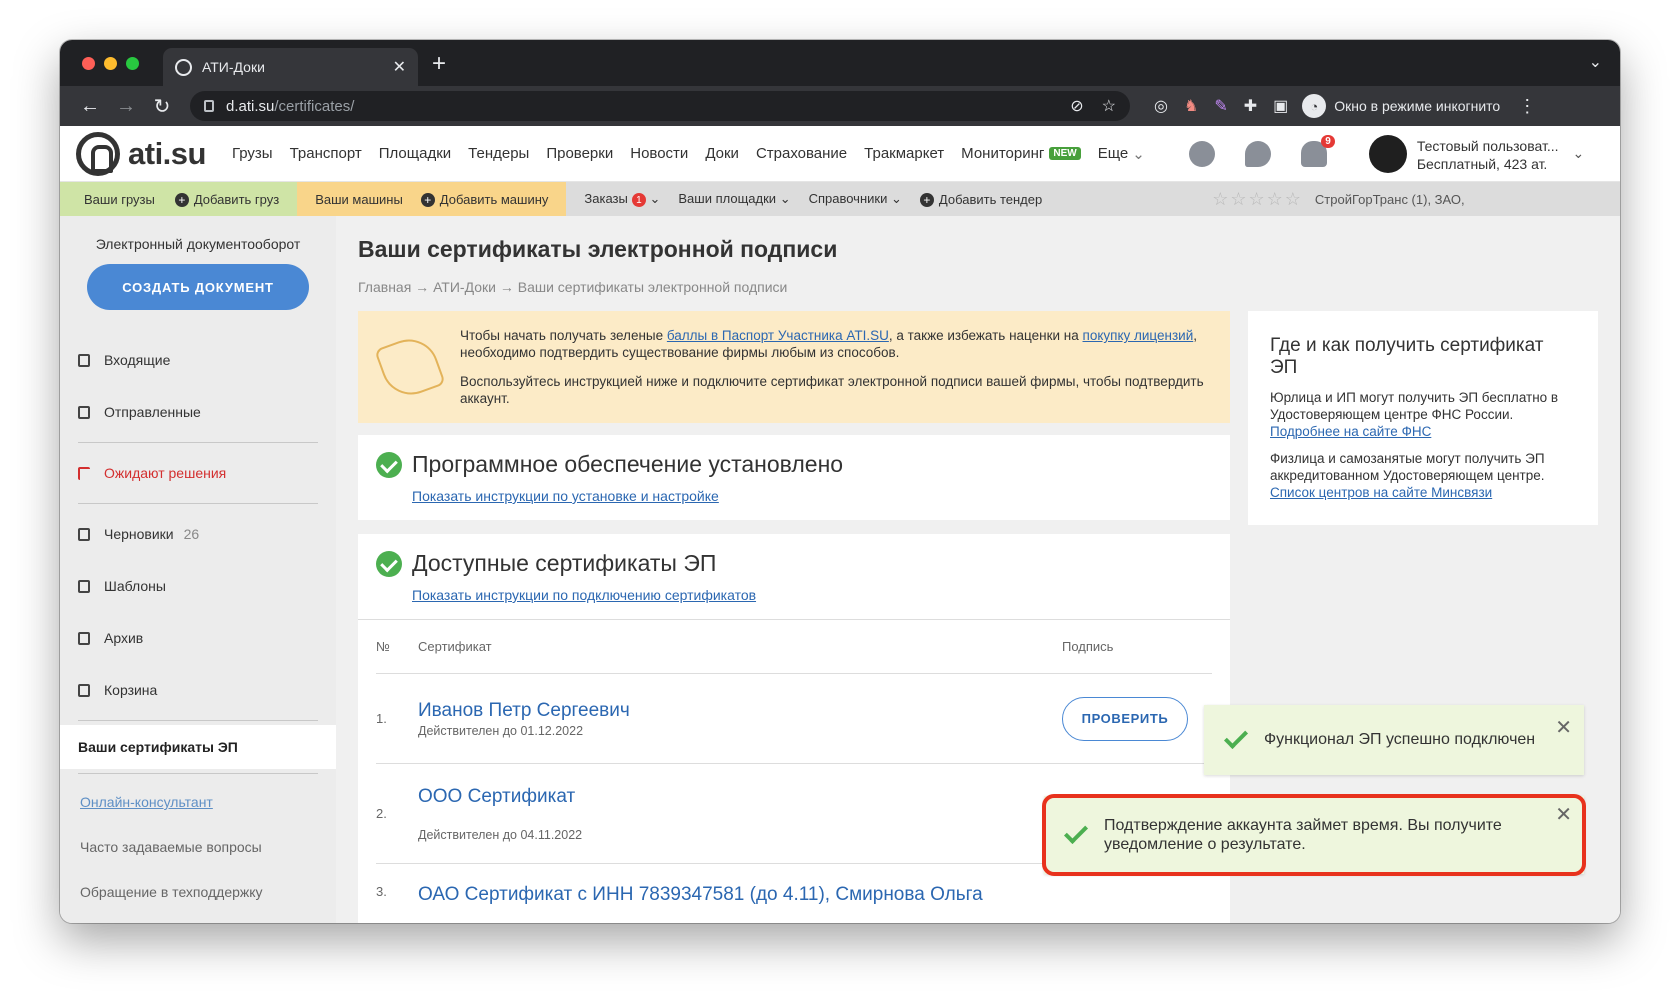 The image size is (1680, 1004). Describe the element at coordinates (1417, 106) in the screenshot. I see `incognito-label: Окно в режиме инкогнито` at that location.